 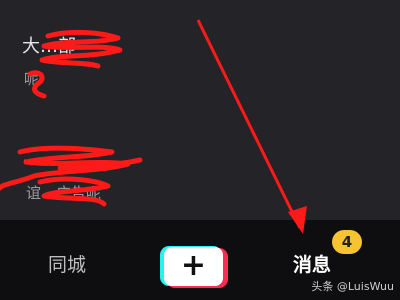 What do you see at coordinates (67, 263) in the screenshot?
I see `tab-city: 同城` at bounding box center [67, 263].